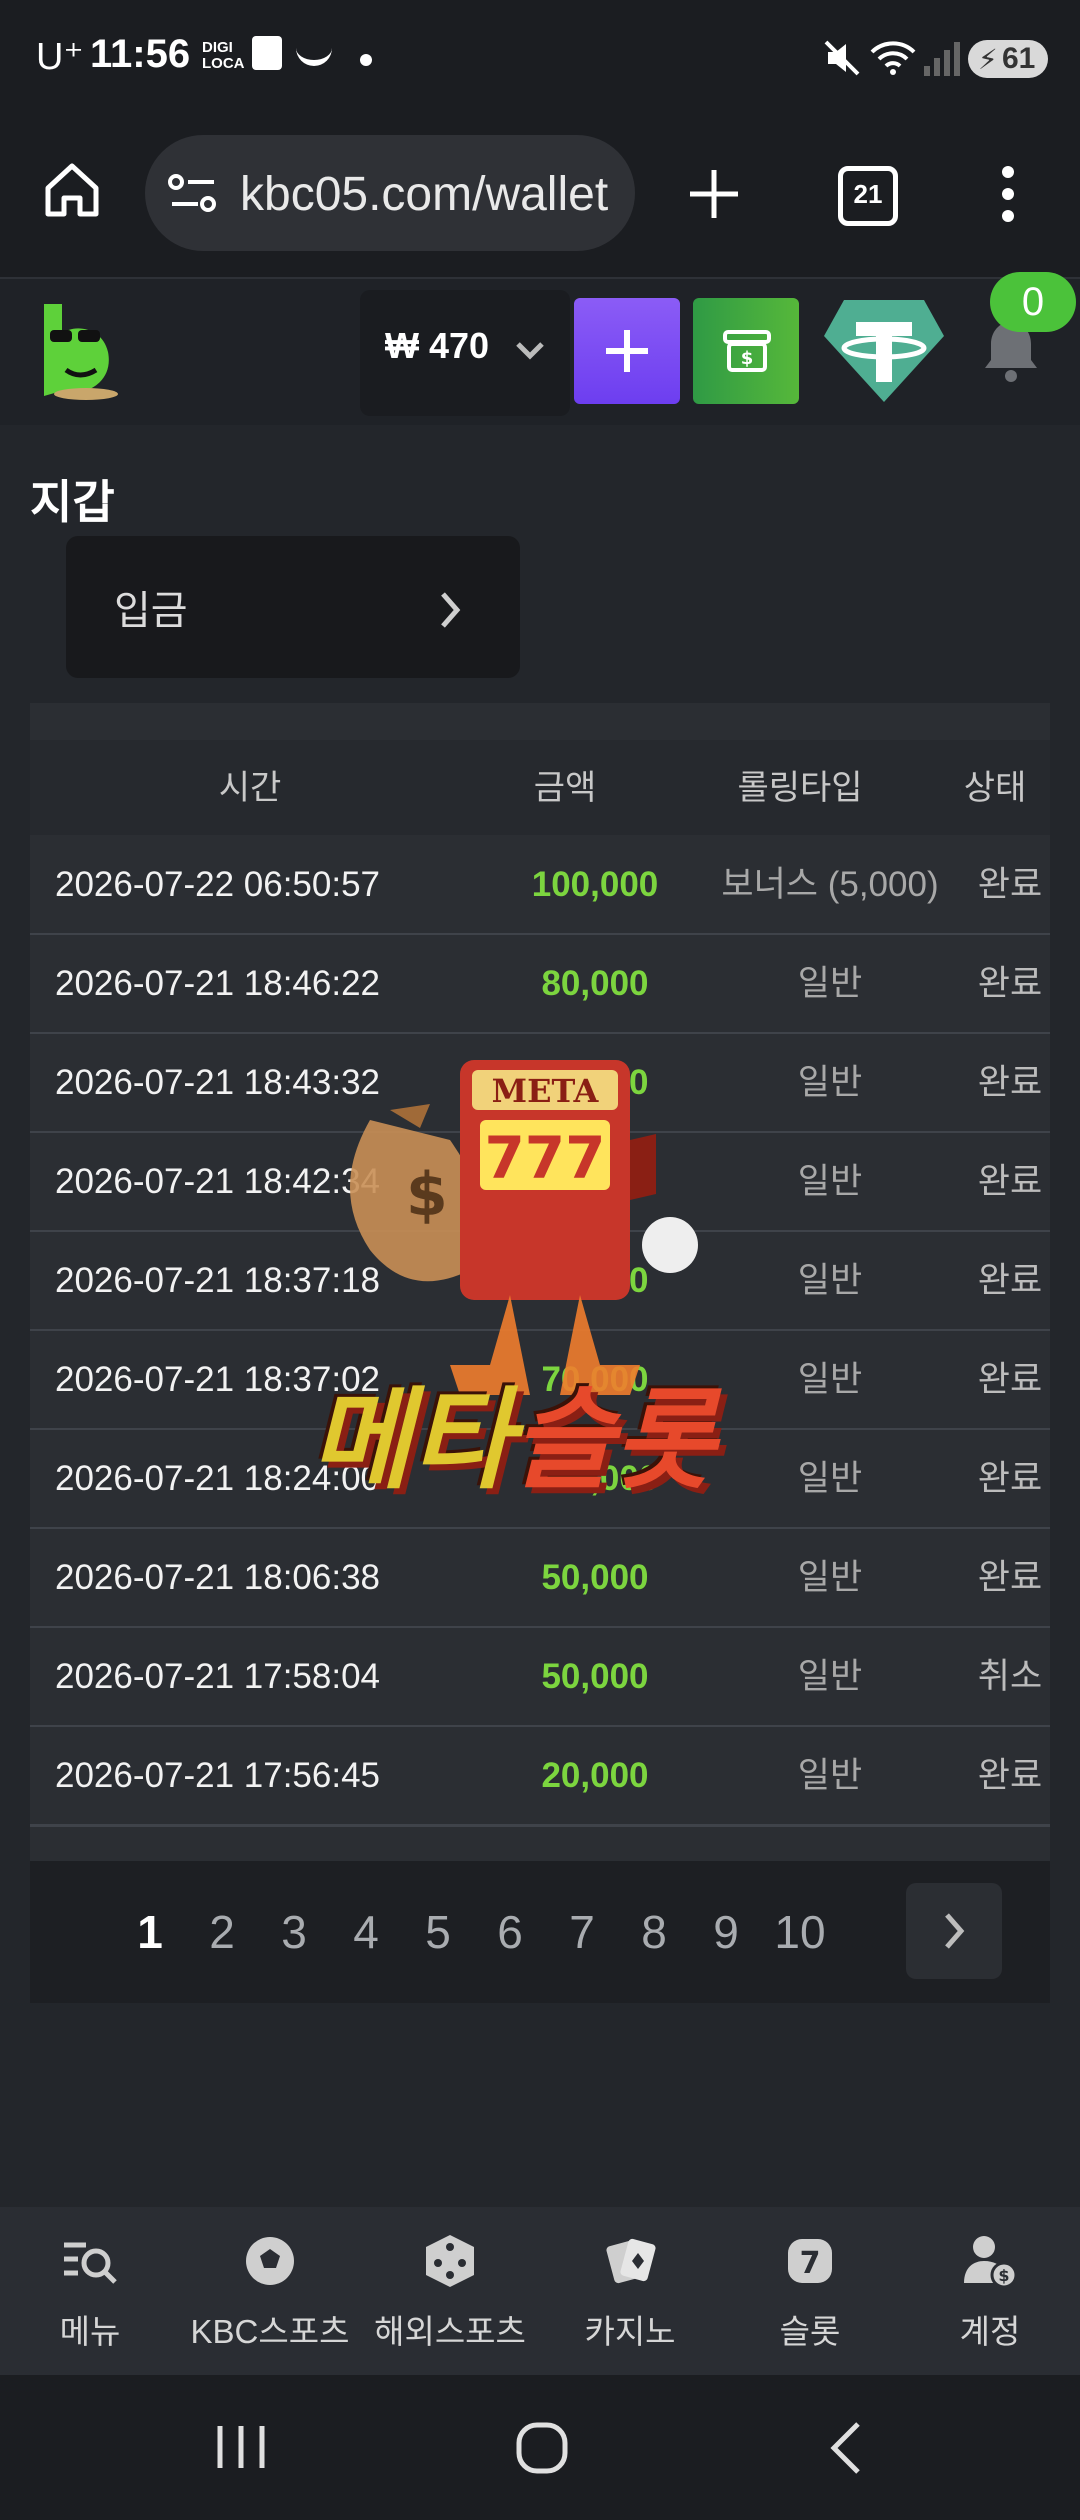 Image resolution: width=1080 pixels, height=2520 pixels. What do you see at coordinates (582, 1932) in the screenshot?
I see `page-7: 7` at bounding box center [582, 1932].